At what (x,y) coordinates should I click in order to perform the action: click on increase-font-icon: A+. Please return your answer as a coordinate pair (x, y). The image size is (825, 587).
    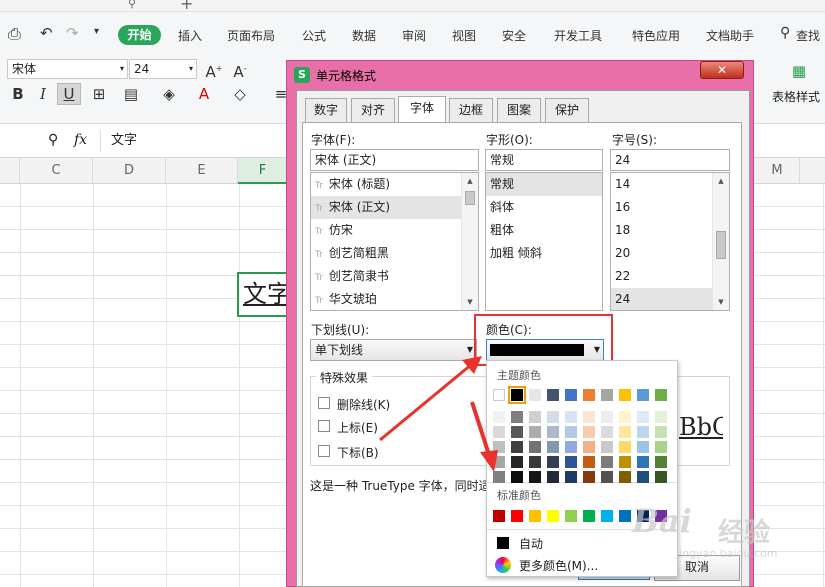
    Looking at the image, I should click on (214, 70).